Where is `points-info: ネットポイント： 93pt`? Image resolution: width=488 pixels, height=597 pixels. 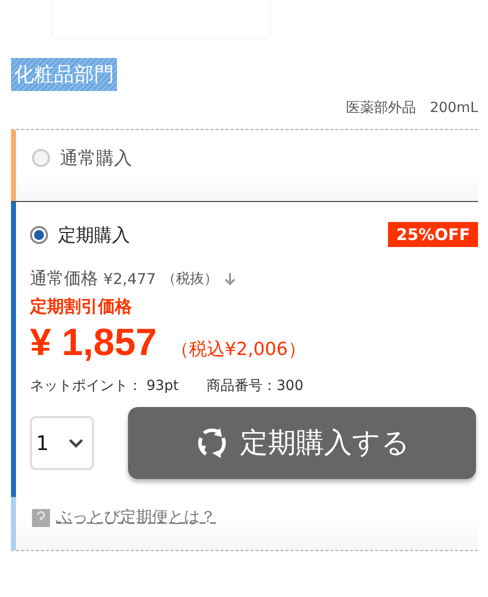
points-info: ネットポイント： 93pt is located at coordinates (104, 386).